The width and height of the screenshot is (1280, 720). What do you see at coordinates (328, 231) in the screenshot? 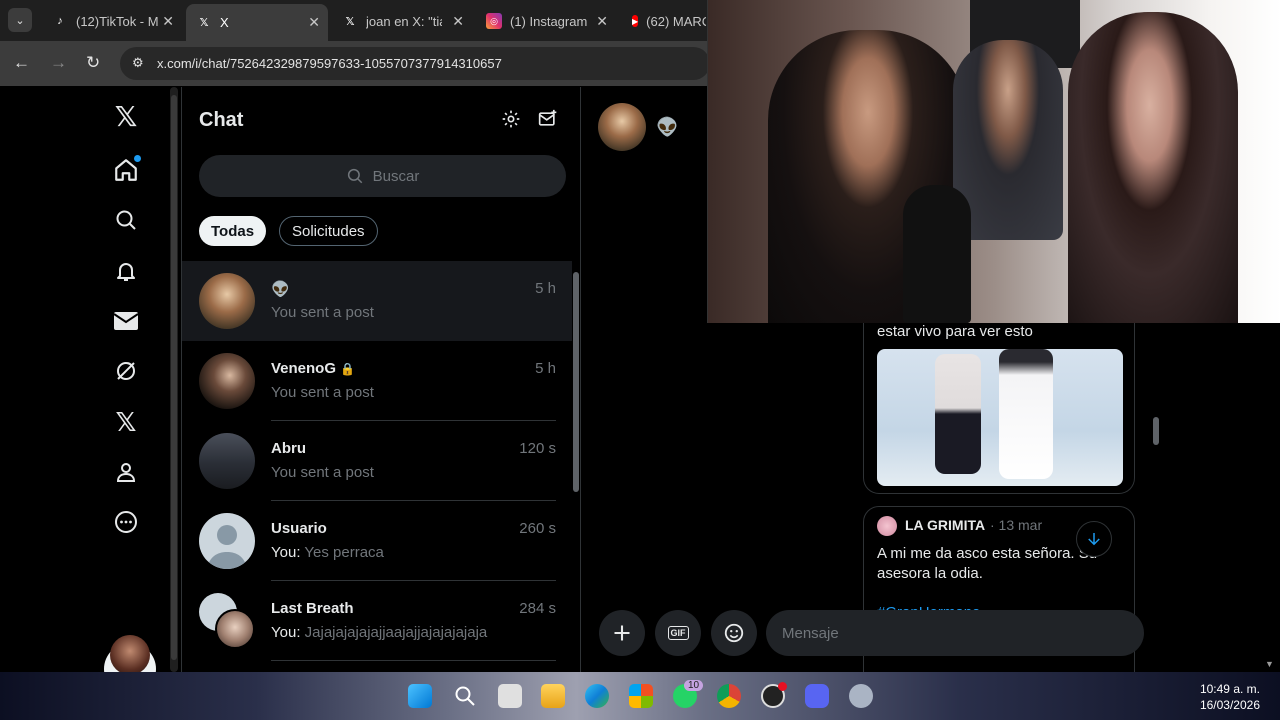
I see `filter-requests: Solicitudes` at bounding box center [328, 231].